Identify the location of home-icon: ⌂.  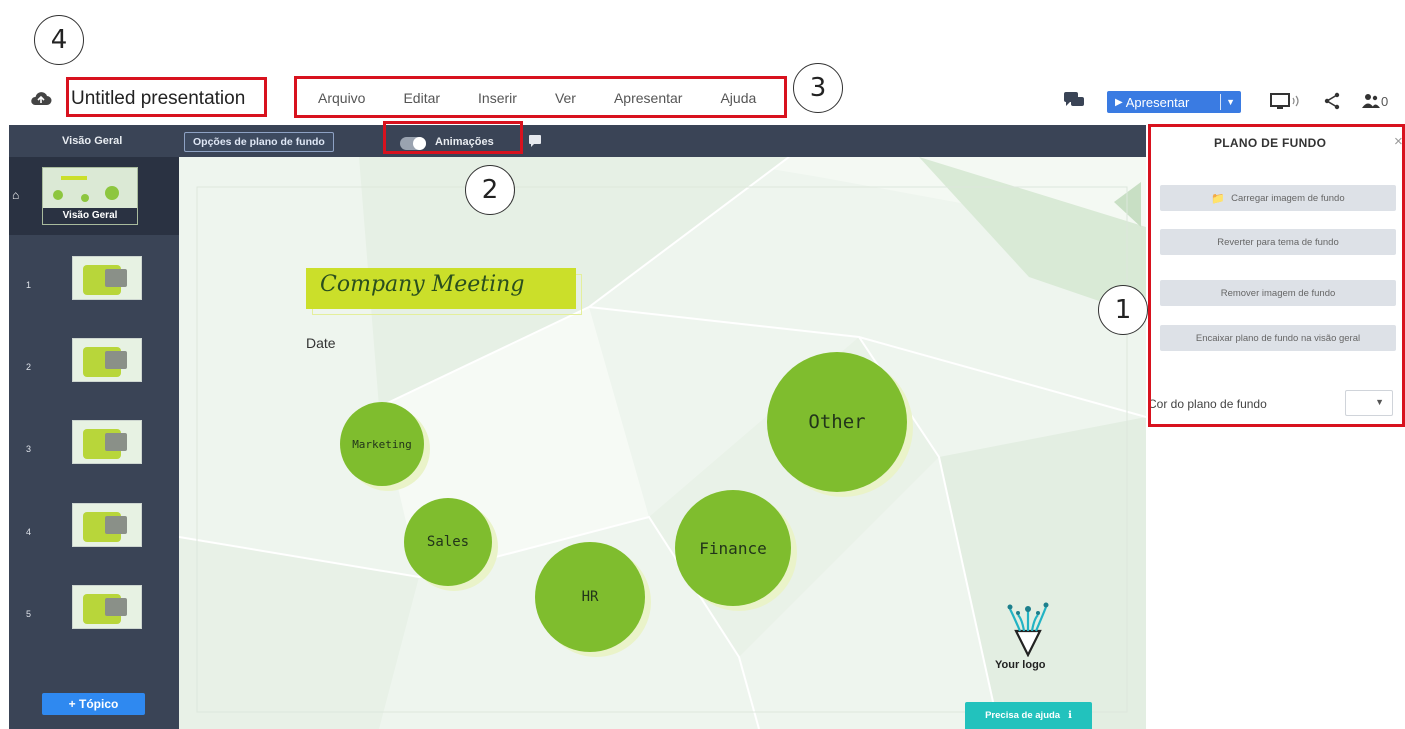
(16, 195).